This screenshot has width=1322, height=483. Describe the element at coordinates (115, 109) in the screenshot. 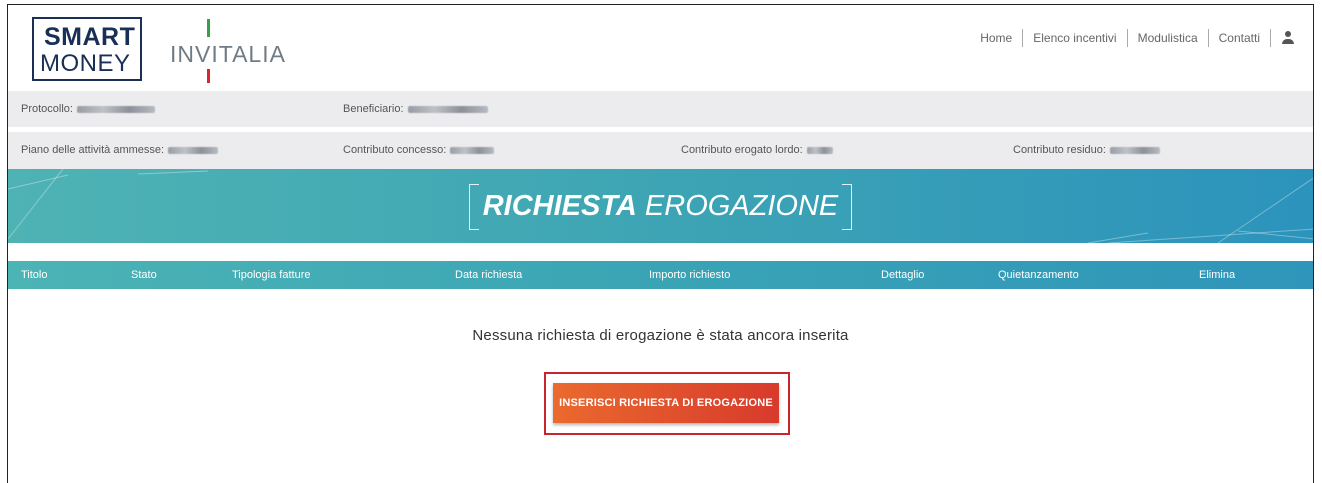

I see `protocollo-value-redacted` at that location.